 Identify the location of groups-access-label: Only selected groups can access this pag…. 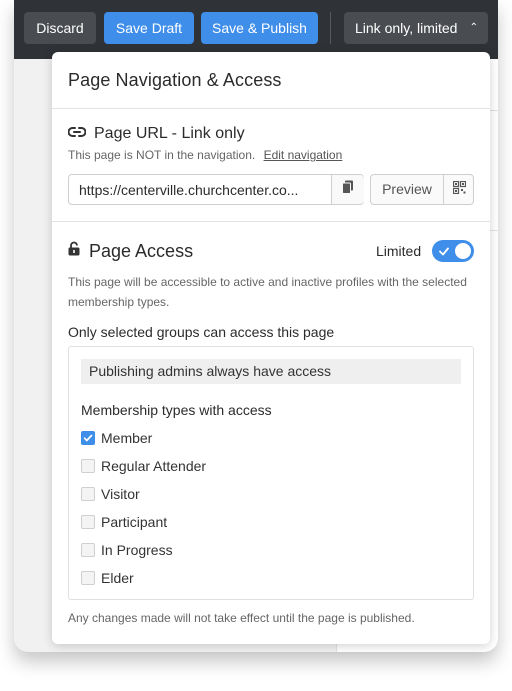
(201, 332).